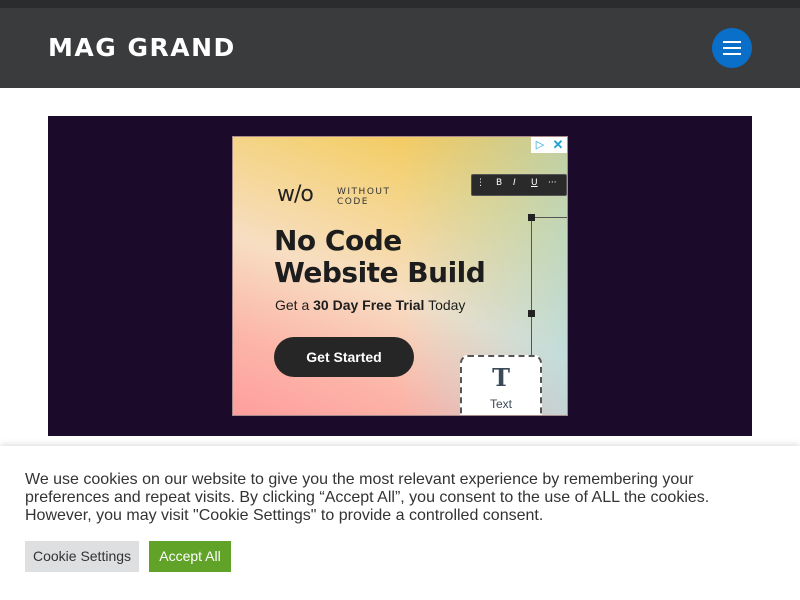  Describe the element at coordinates (540, 145) in the screenshot. I see `ad-choices-icon: ▷` at that location.